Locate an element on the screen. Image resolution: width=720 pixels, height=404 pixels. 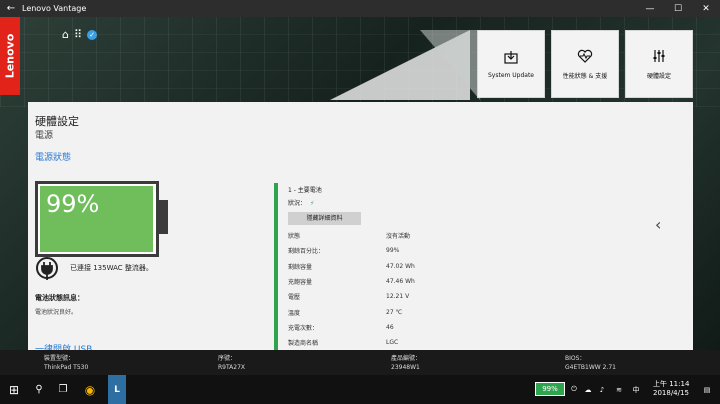
detail-value: LGC is located at coordinates (392, 343).